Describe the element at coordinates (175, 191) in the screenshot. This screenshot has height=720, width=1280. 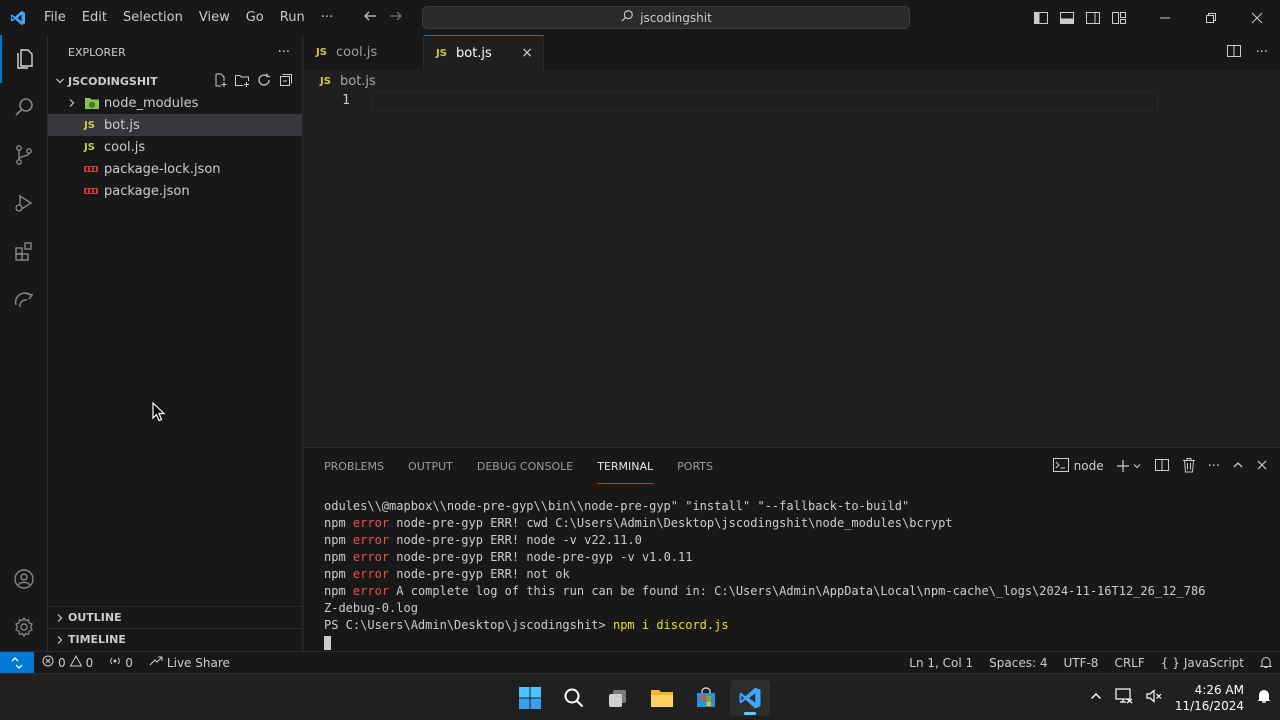
I see `tree-item-package-json: package.json` at that location.